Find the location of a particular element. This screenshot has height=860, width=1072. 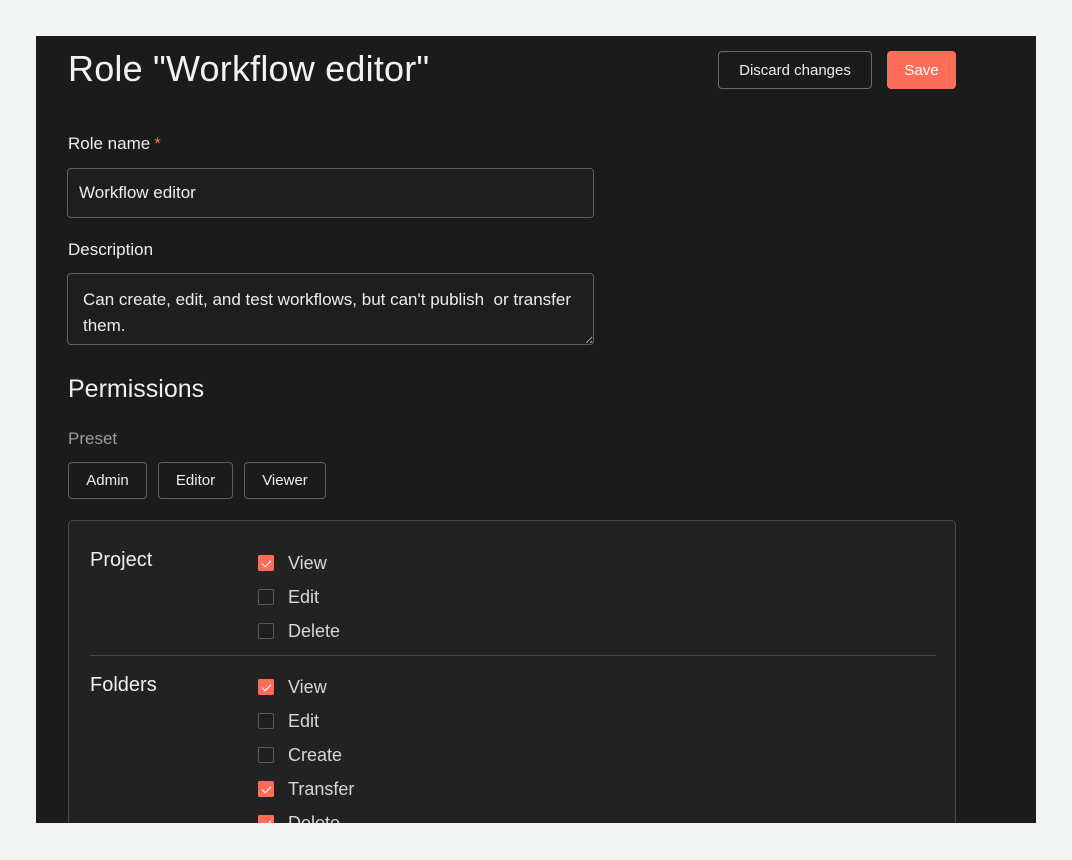

checkbox-project-delete is located at coordinates (266, 631).